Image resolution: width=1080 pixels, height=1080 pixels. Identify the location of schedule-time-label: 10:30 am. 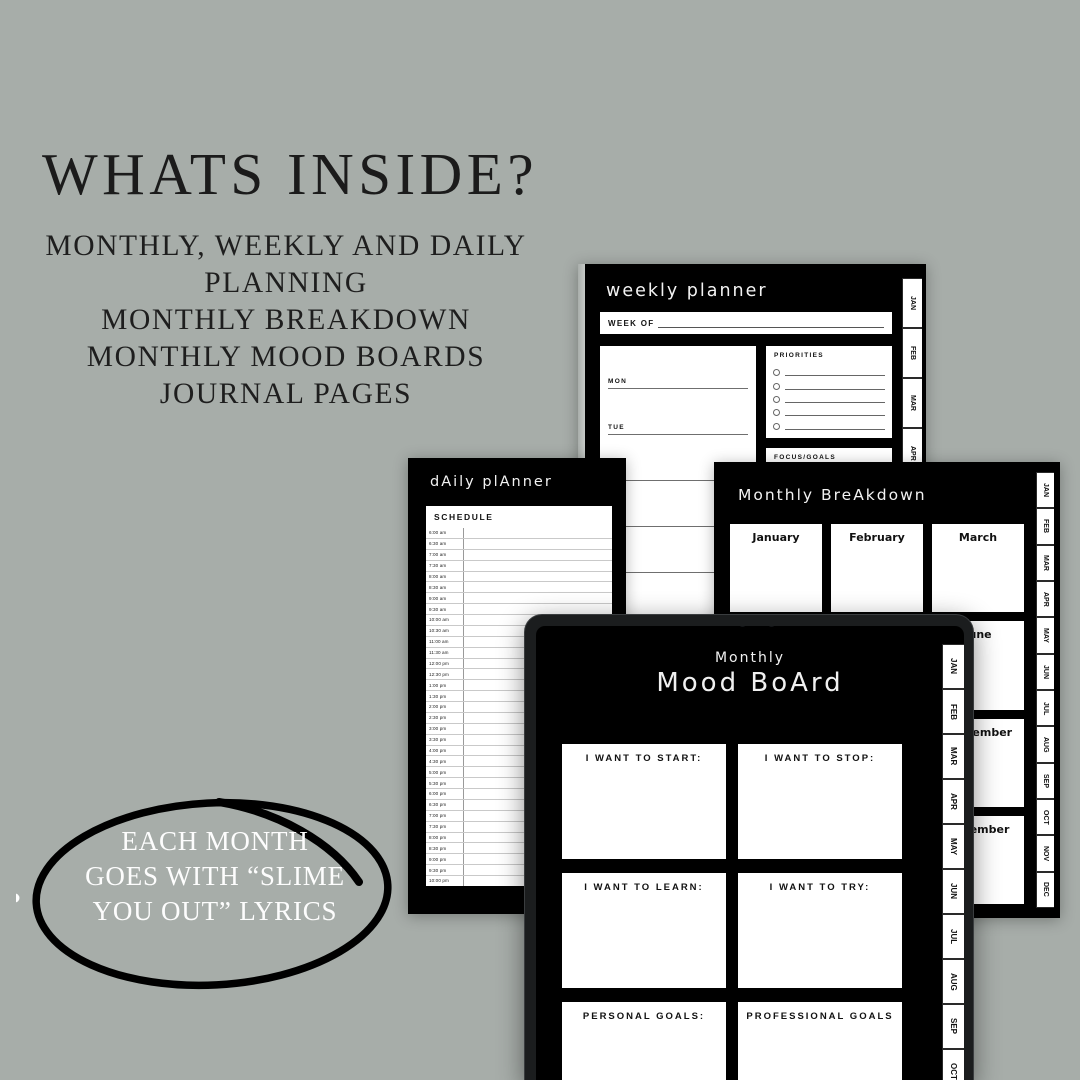
(445, 630).